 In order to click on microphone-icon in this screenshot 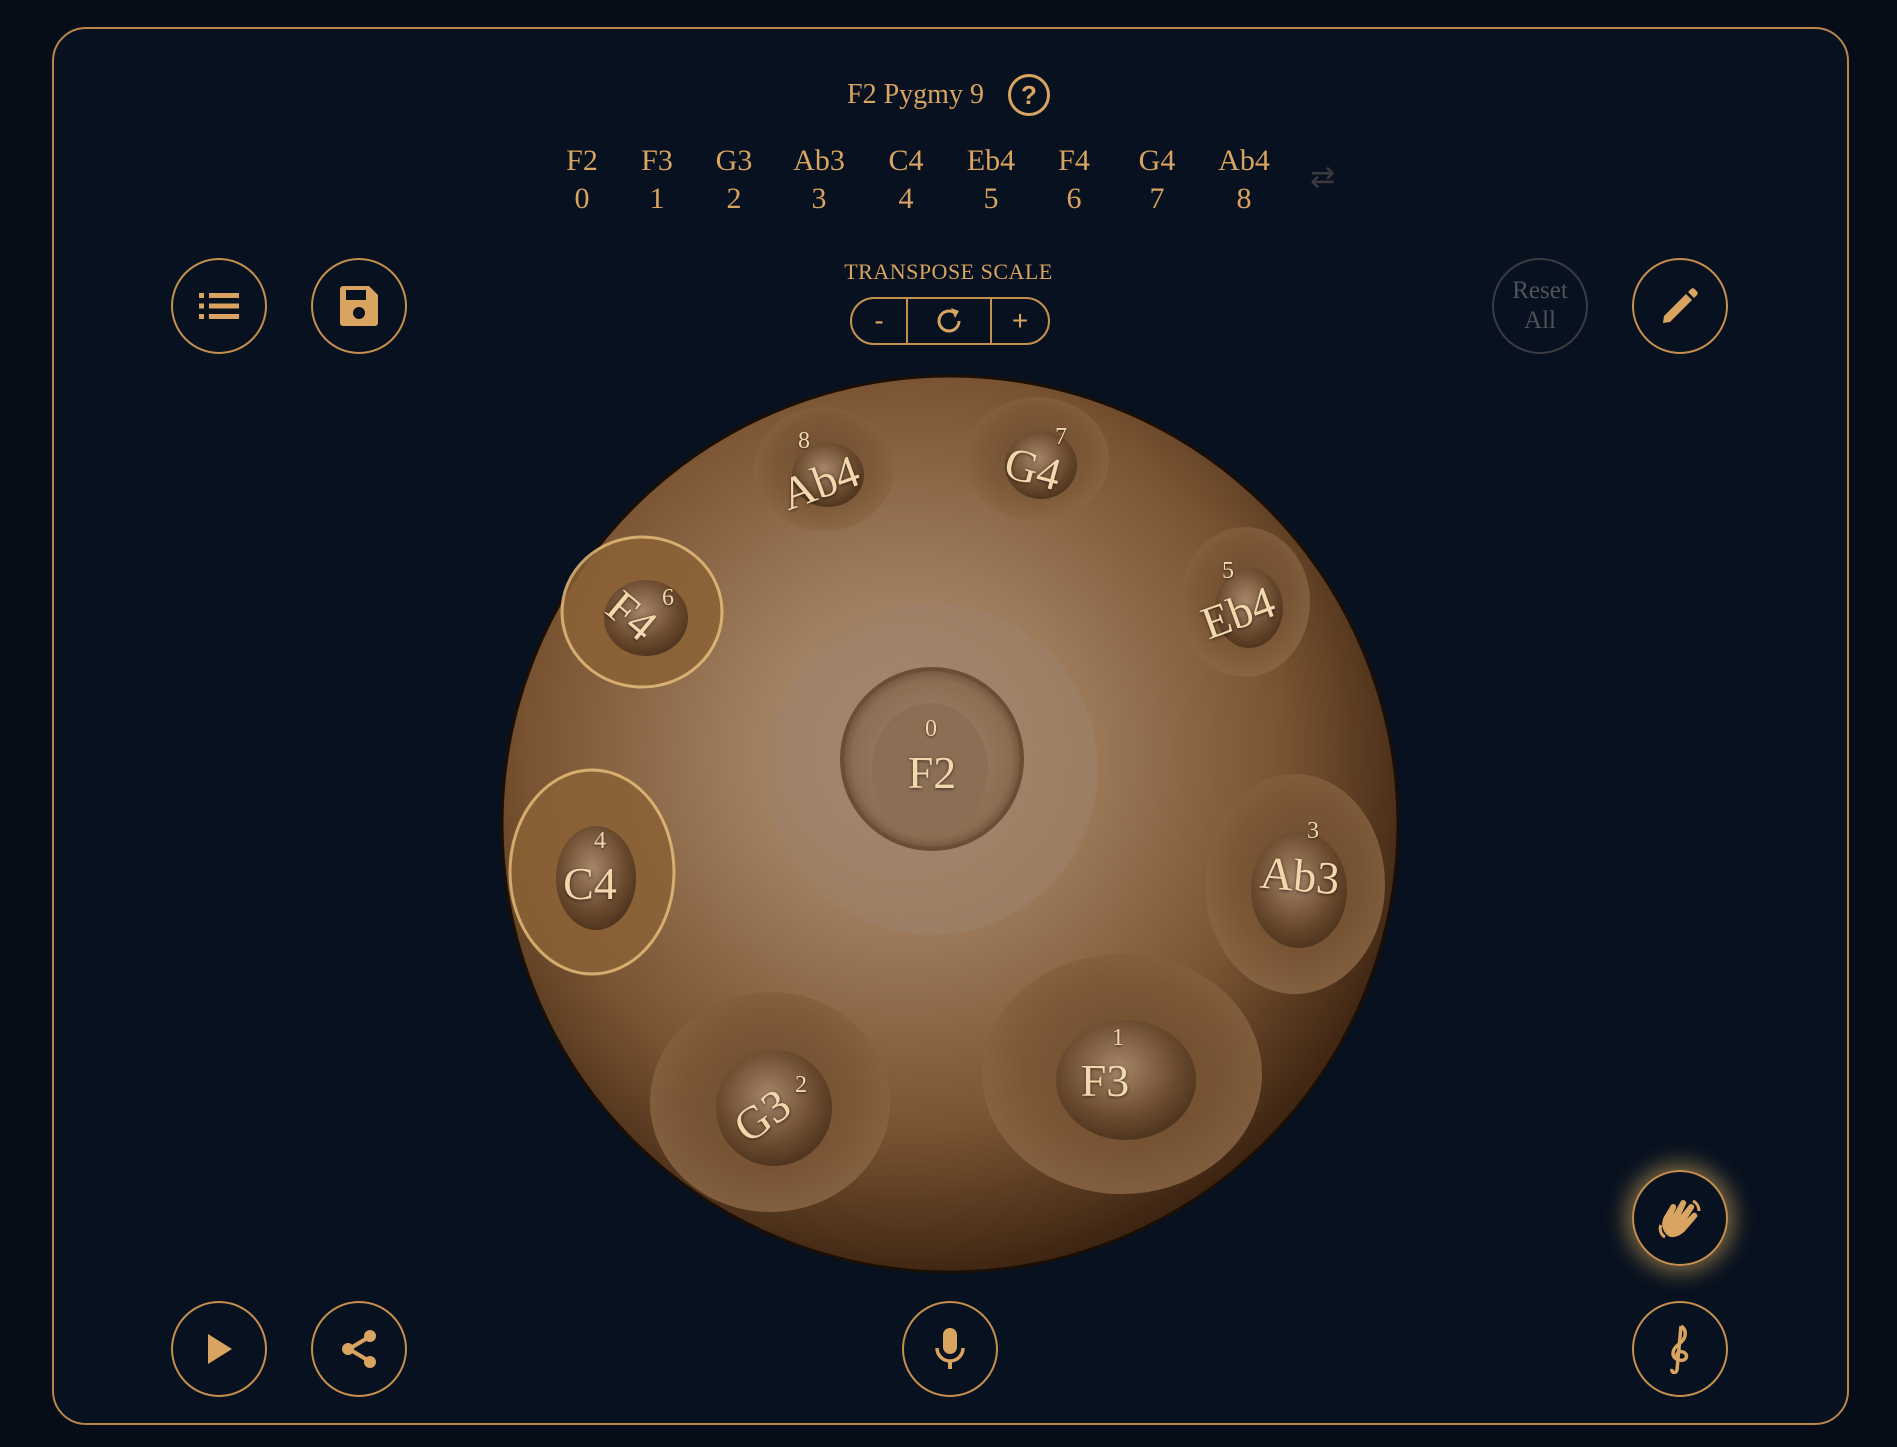, I will do `click(950, 1348)`.